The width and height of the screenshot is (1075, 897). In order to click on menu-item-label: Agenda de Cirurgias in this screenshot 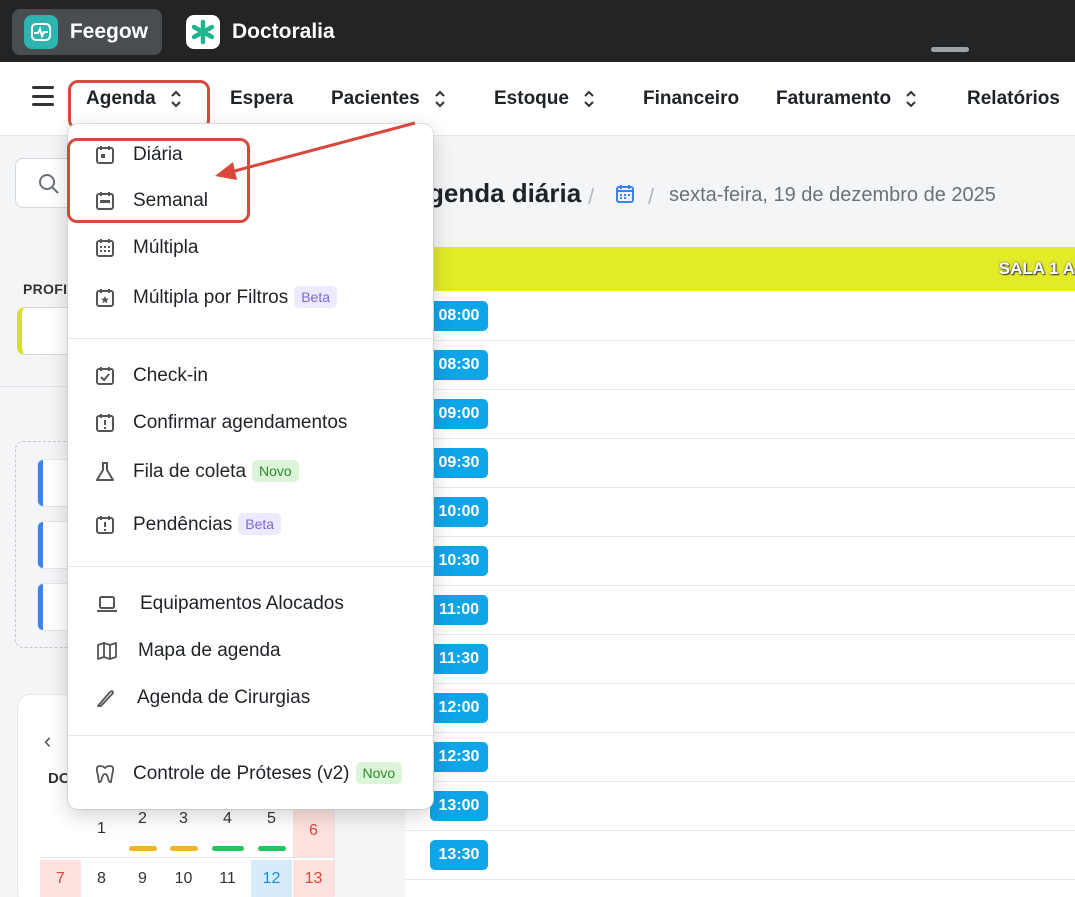, I will do `click(224, 697)`.